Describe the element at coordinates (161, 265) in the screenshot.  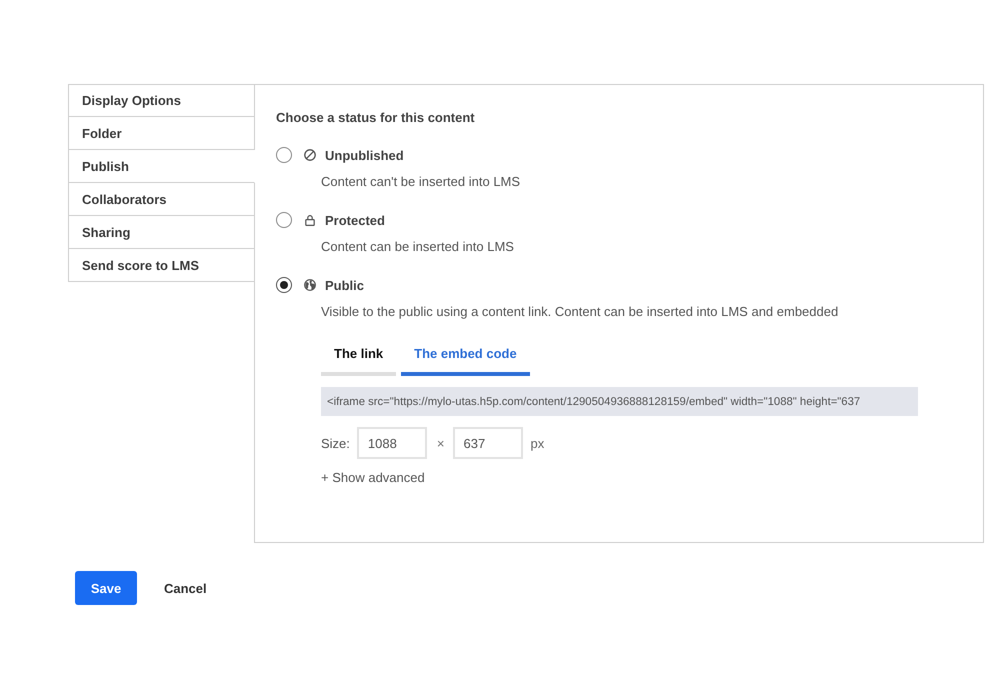
I see `sidebar-tab: Send score to LMS` at that location.